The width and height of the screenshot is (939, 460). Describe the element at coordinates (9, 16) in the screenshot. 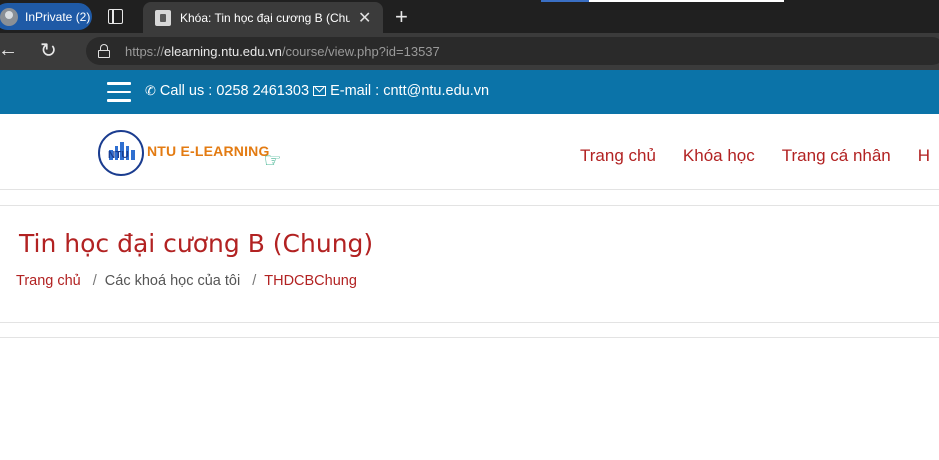

I see `profile-avatar-icon` at that location.